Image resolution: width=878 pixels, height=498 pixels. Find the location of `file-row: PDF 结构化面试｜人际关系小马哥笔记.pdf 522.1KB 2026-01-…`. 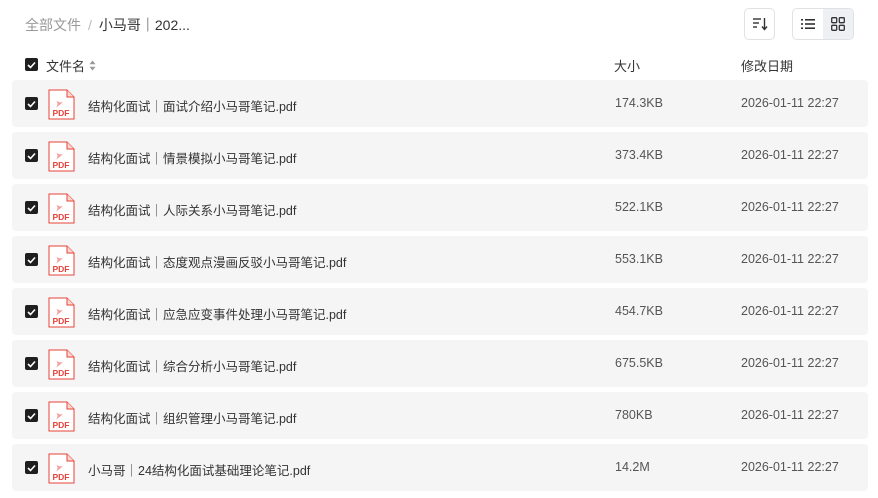

file-row: PDF 结构化面试｜人际关系小马哥笔记.pdf 522.1KB 2026-01-… is located at coordinates (440, 207).